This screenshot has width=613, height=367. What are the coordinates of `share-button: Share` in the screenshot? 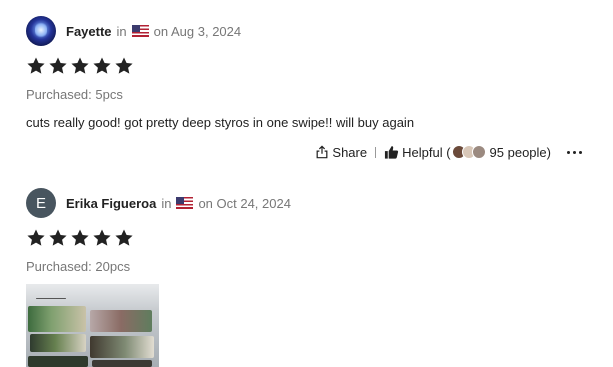 It's located at (341, 152).